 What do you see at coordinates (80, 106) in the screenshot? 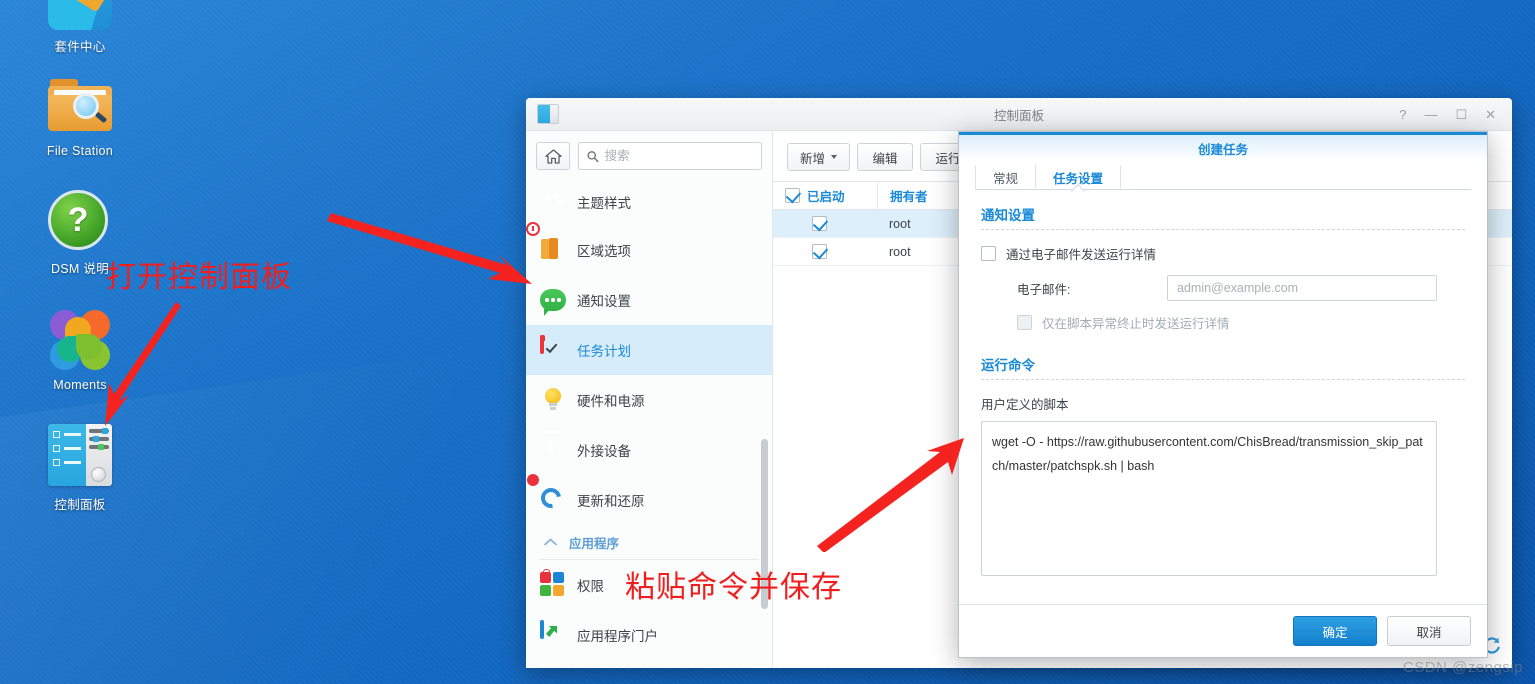
I see `file-station-icon` at bounding box center [80, 106].